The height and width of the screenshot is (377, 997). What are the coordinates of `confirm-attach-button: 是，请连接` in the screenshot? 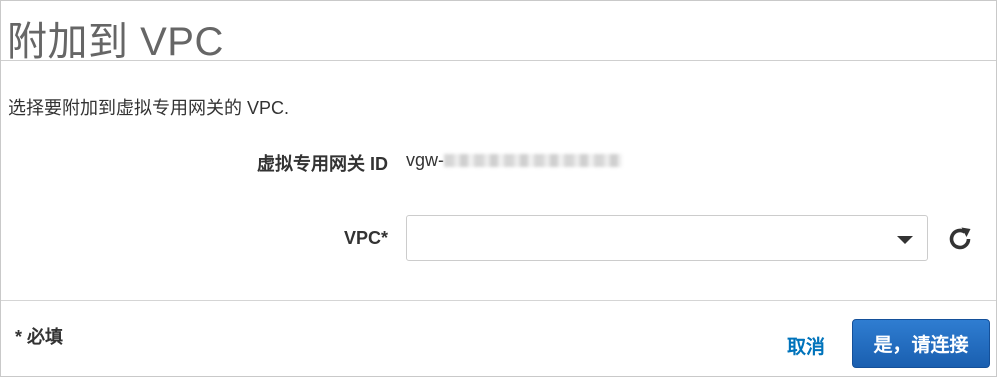 It's located at (921, 343).